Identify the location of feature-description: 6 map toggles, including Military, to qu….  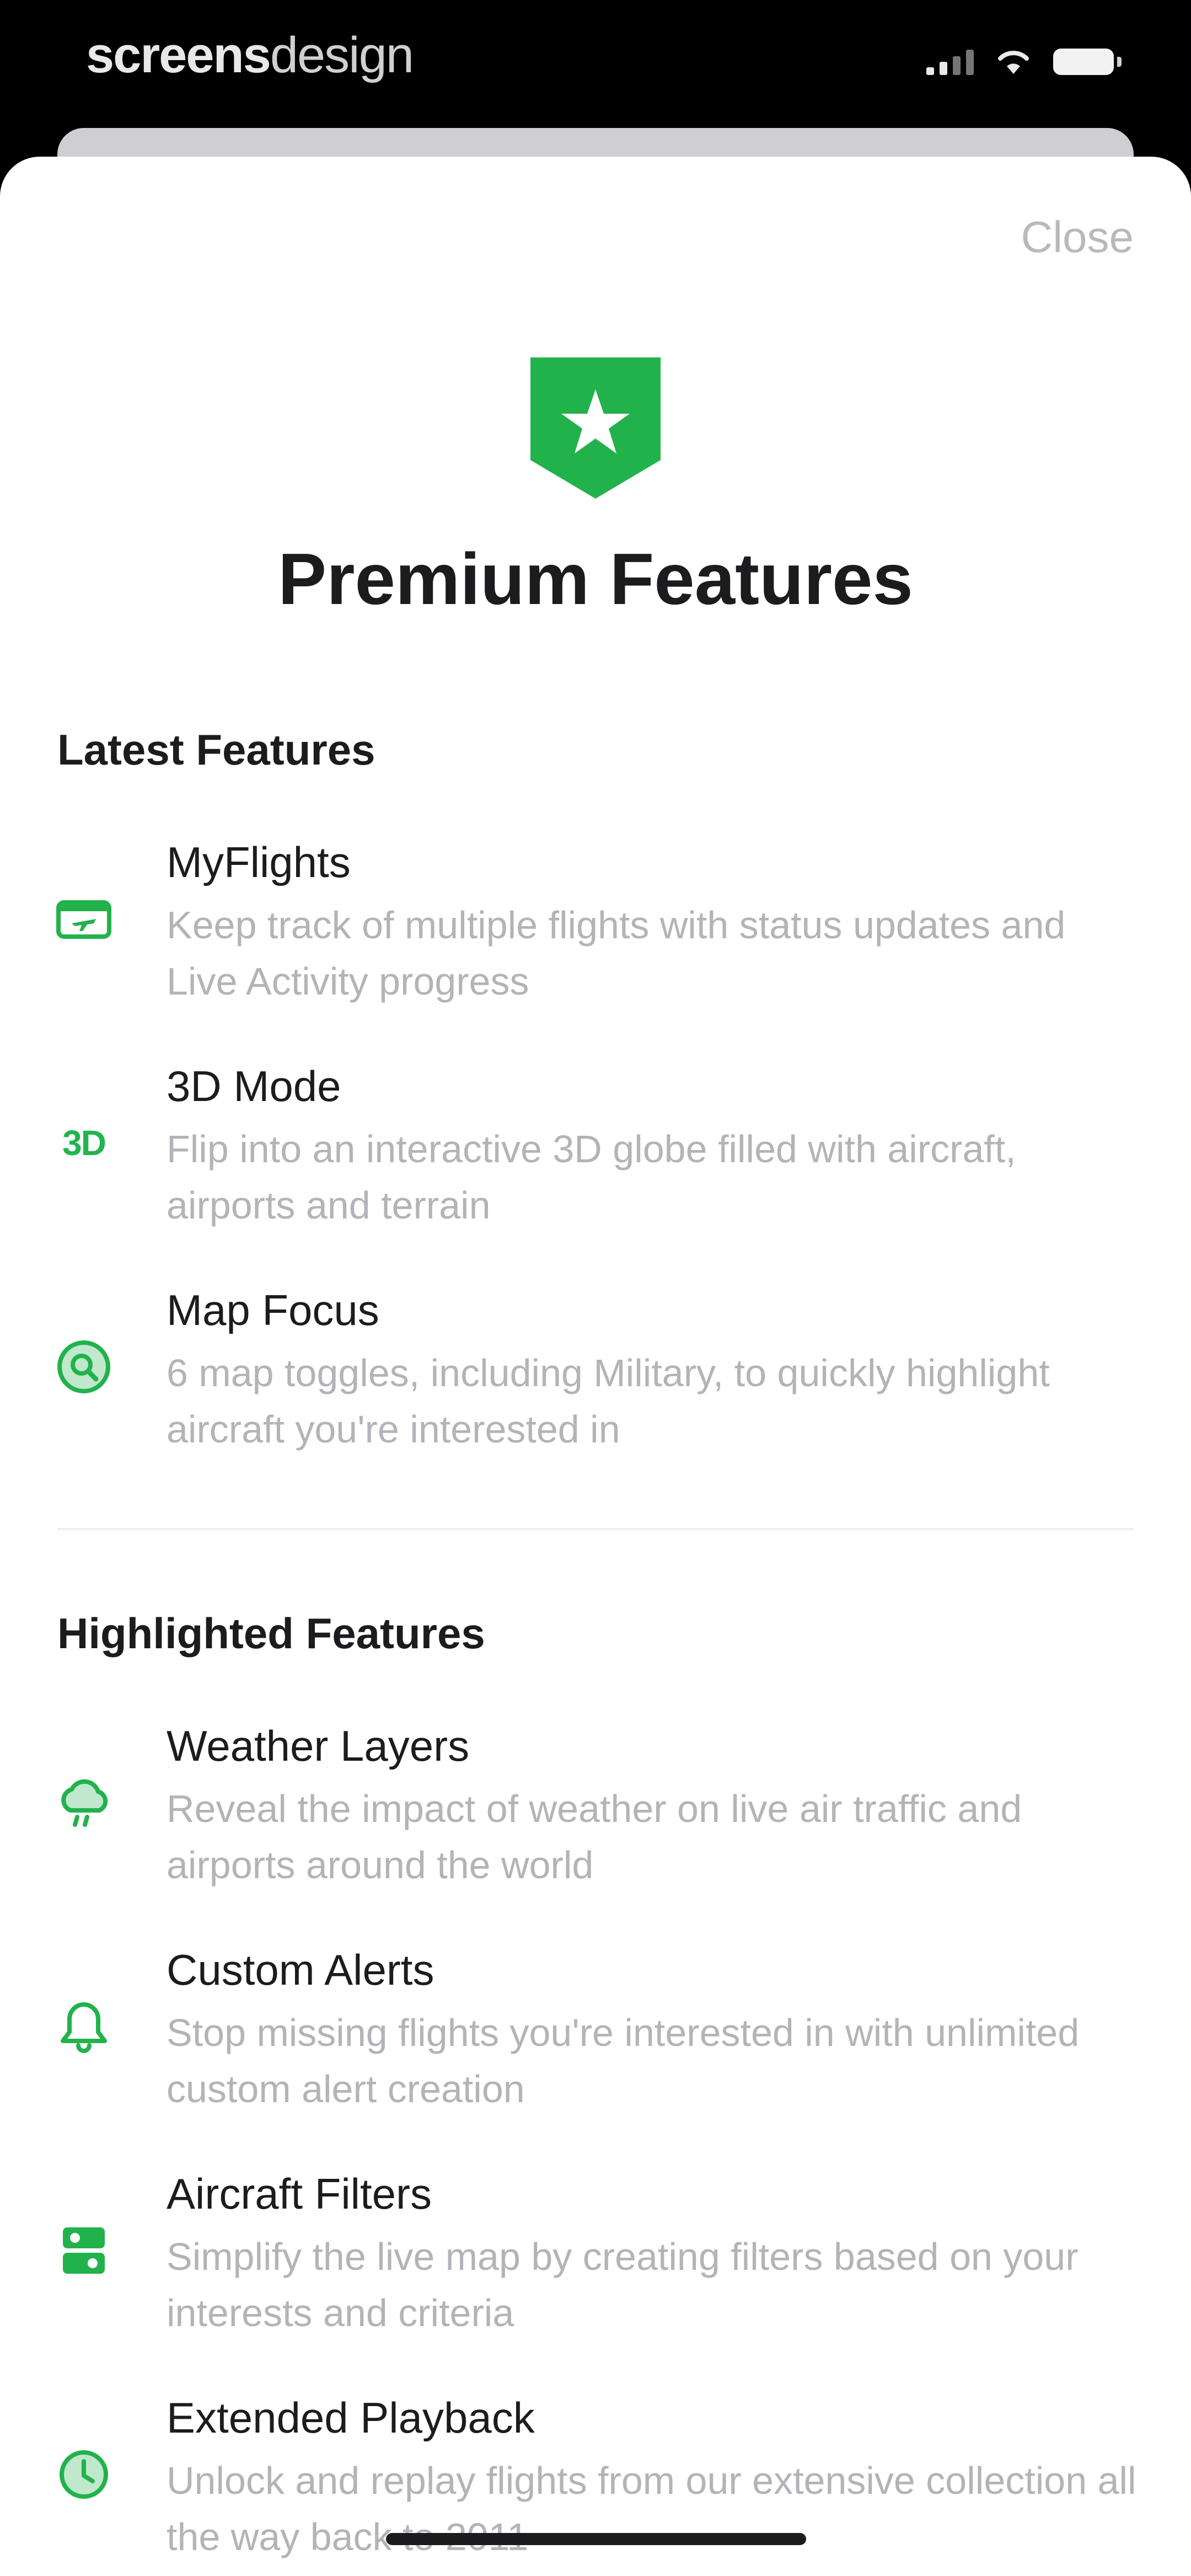
(608, 1401).